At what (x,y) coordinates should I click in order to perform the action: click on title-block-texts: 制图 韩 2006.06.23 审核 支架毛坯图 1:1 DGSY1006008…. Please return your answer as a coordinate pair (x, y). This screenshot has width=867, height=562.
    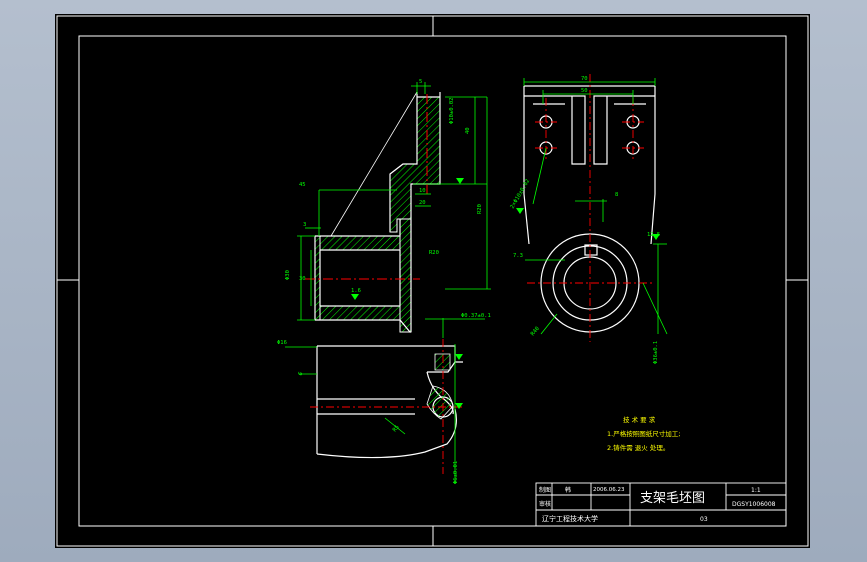
    Looking at the image, I should click on (657, 504).